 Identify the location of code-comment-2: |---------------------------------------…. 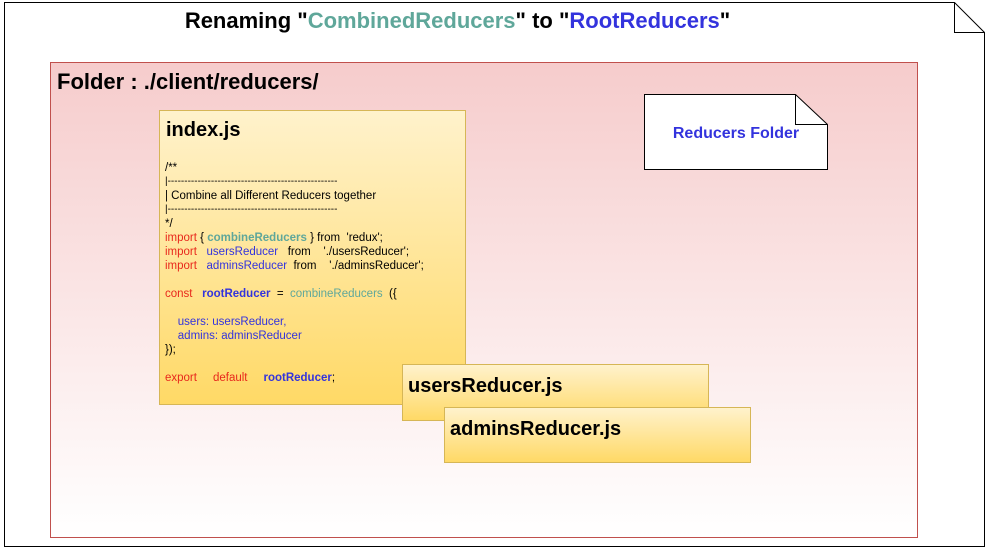
(251, 181).